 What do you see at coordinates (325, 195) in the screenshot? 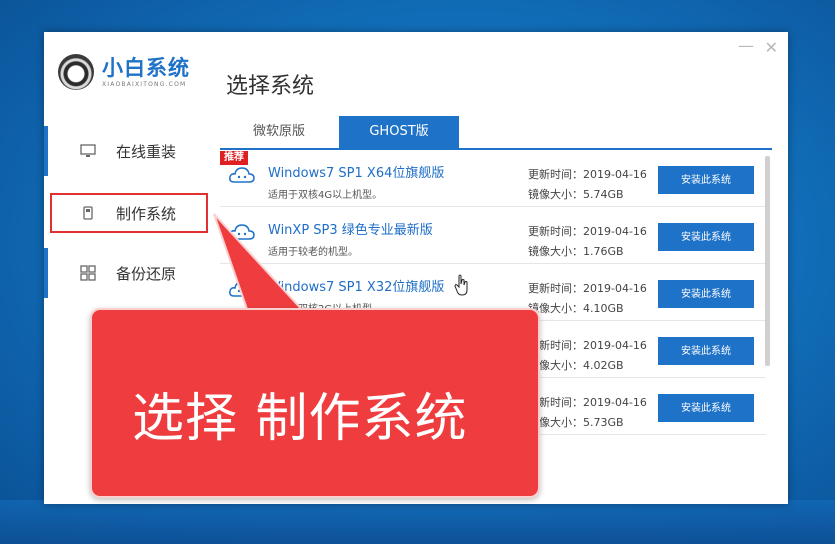
I see `system-desc: 适用于双核4G以上机型。` at bounding box center [325, 195].